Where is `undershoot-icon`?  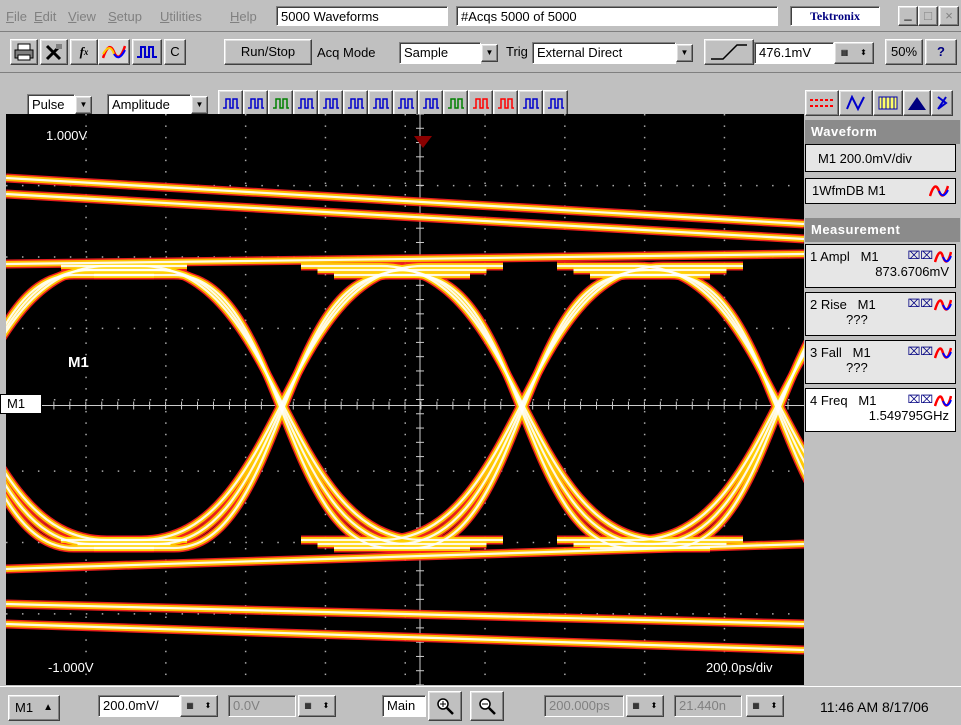 undershoot-icon is located at coordinates (480, 103).